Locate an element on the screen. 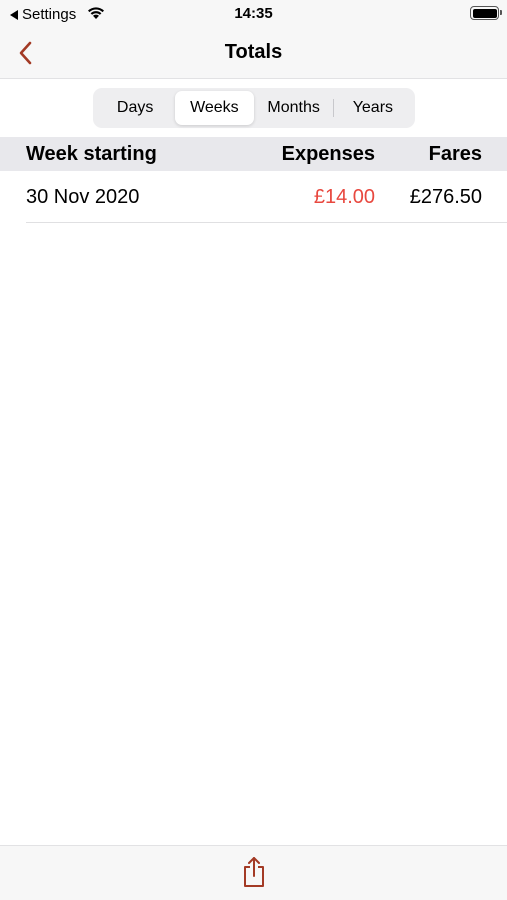 Image resolution: width=507 pixels, height=900 pixels. column-header-fares: Fares is located at coordinates (455, 154).